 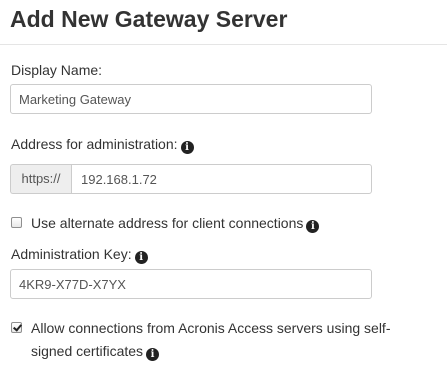 What do you see at coordinates (221, 179) in the screenshot?
I see `admin-address-input` at bounding box center [221, 179].